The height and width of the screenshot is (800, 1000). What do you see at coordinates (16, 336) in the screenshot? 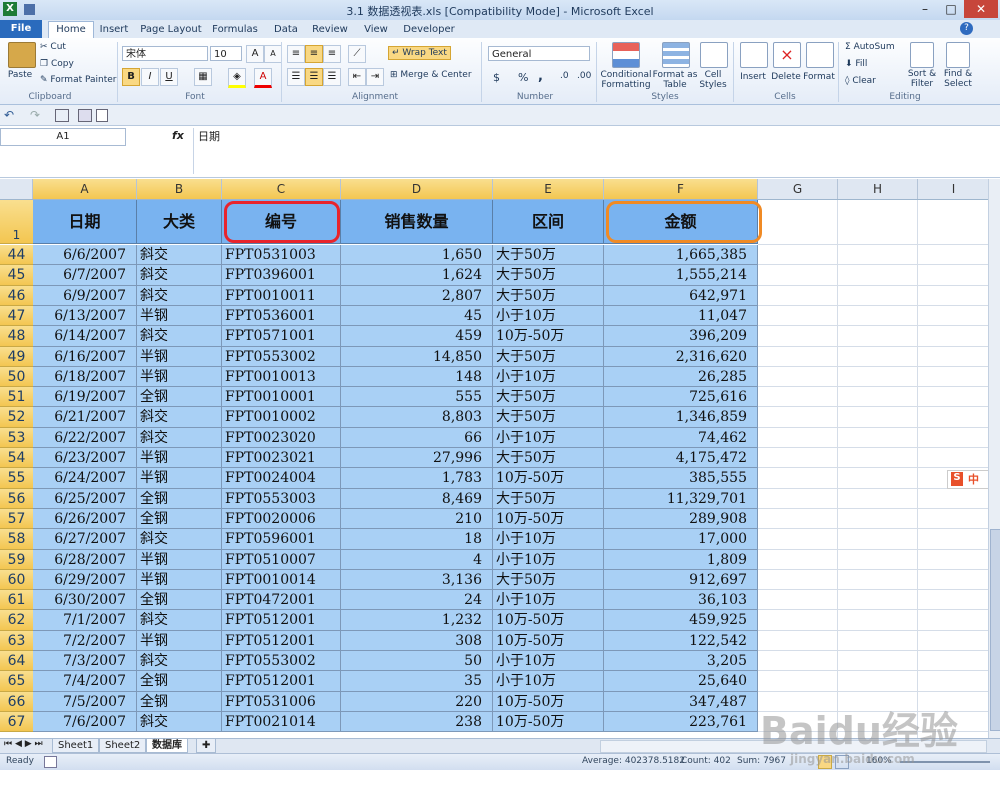
I see `row-header: 48` at bounding box center [16, 336].